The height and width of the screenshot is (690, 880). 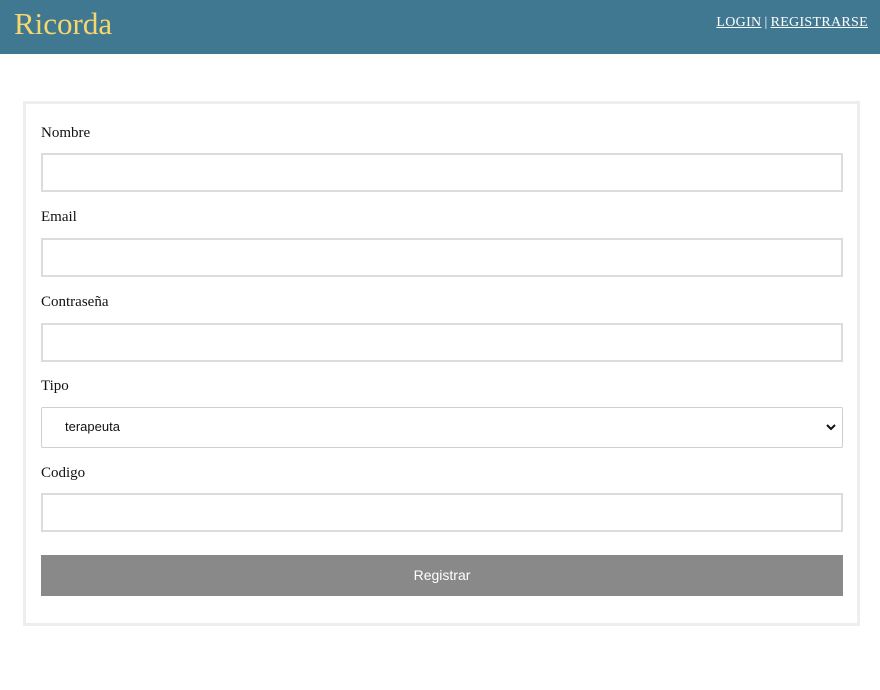 What do you see at coordinates (66, 133) in the screenshot?
I see `nombre-label: Nombre` at bounding box center [66, 133].